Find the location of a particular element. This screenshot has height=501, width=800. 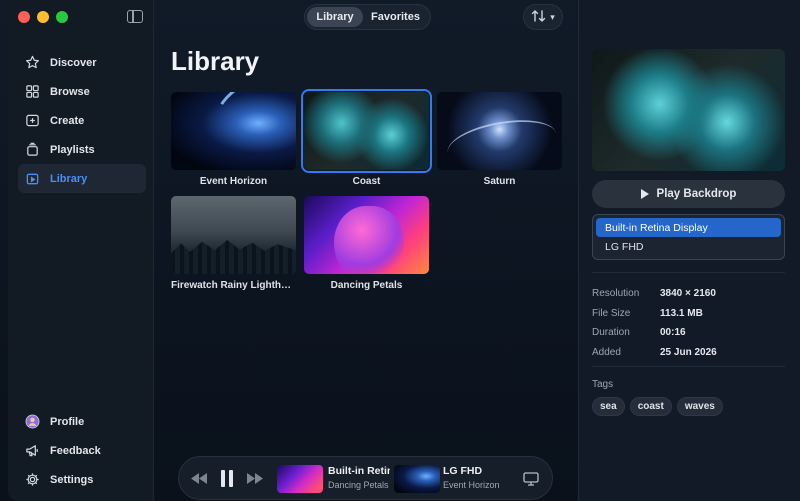

info-key: Added is located at coordinates (606, 352).